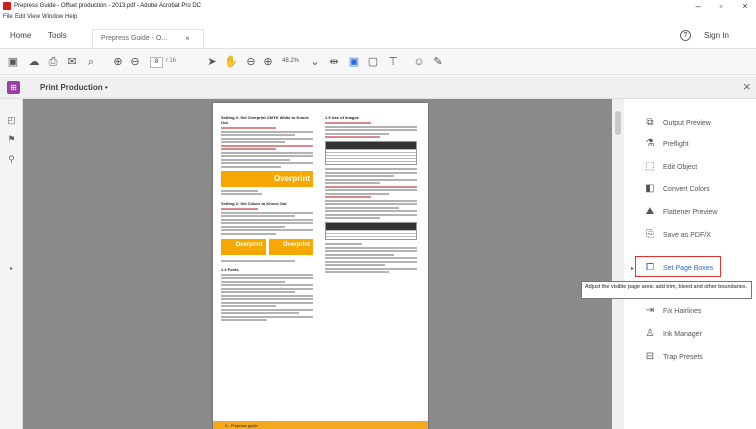  I want to click on overprint-example-2: Overprint, so click(243, 247).